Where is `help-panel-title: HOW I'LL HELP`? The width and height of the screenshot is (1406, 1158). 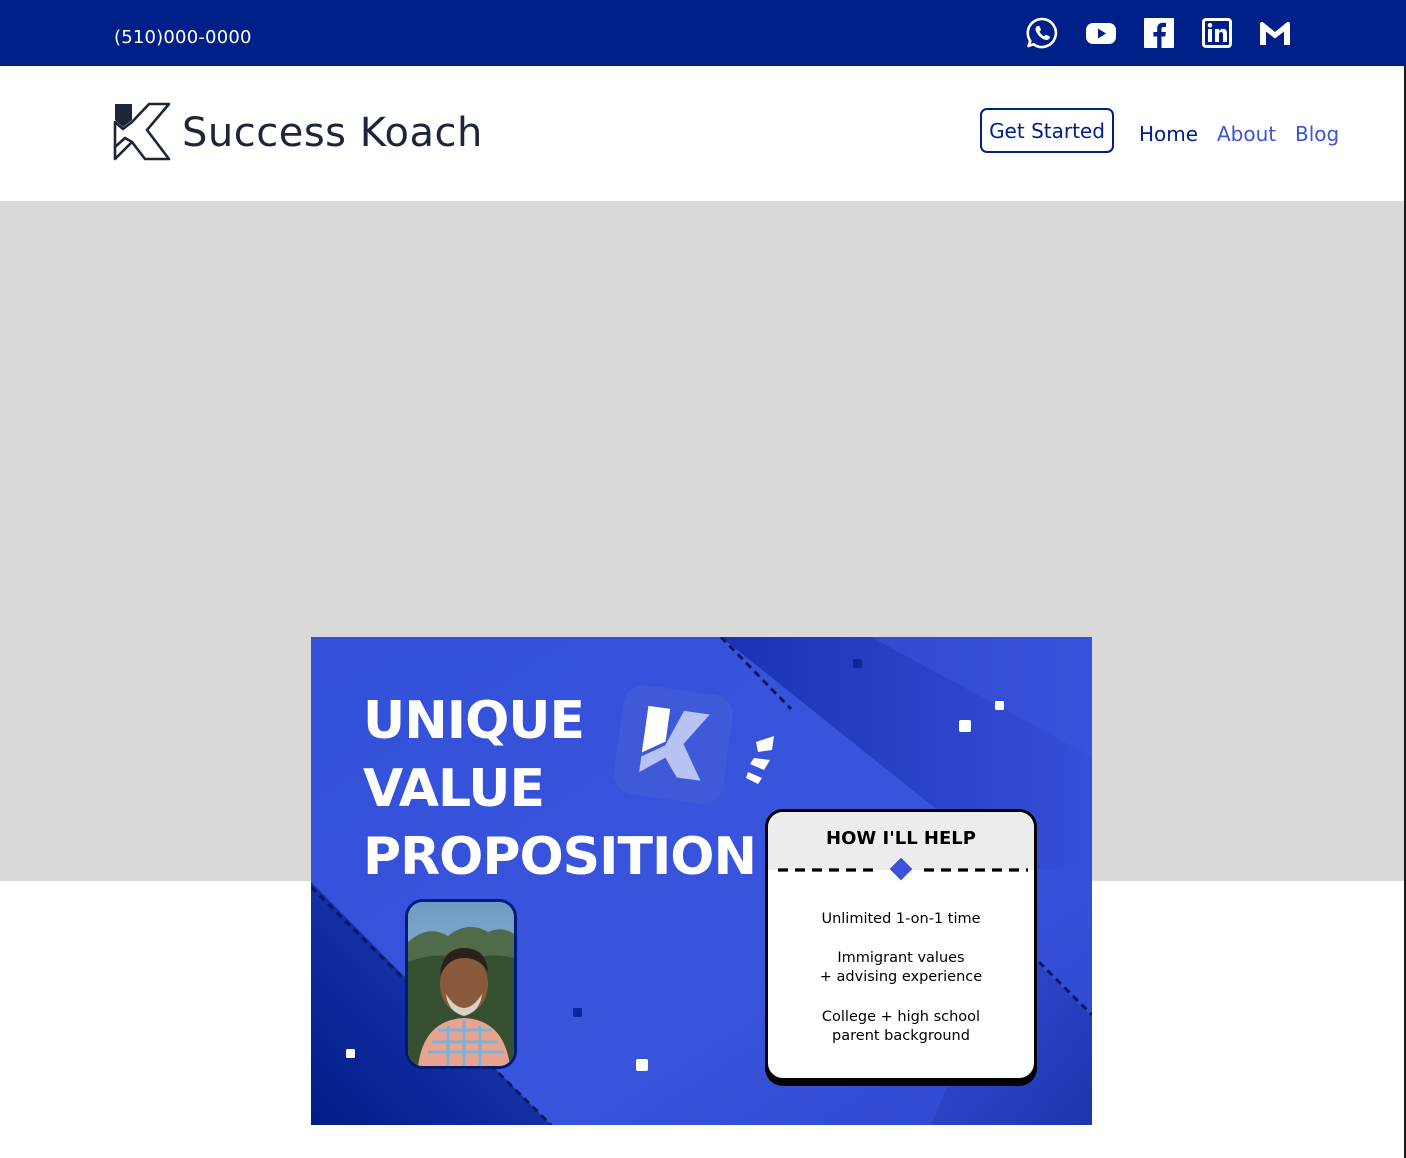
help-panel-title: HOW I'LL HELP is located at coordinates (901, 838).